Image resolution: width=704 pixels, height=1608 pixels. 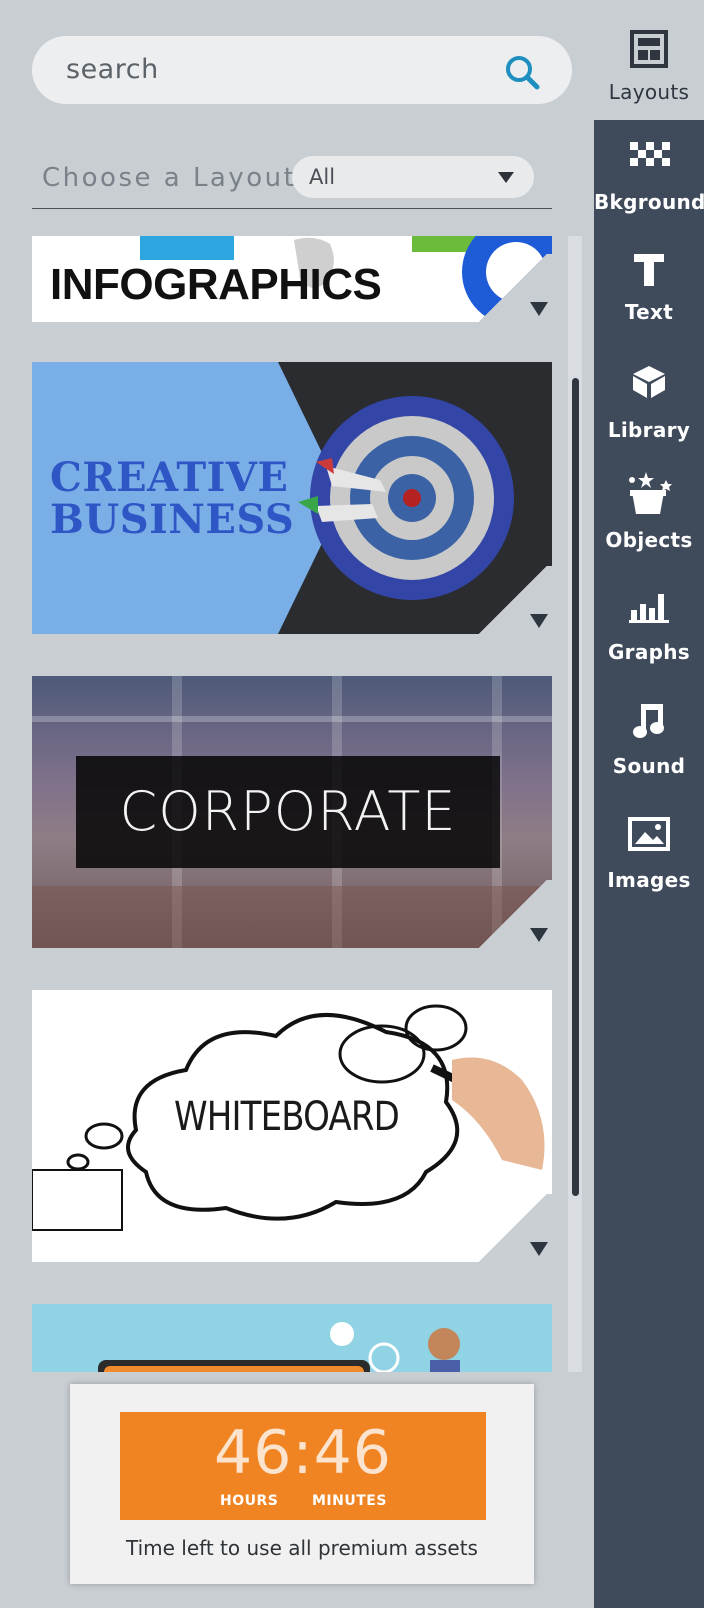 I want to click on hours-label: HOURS, so click(x=249, y=1501).